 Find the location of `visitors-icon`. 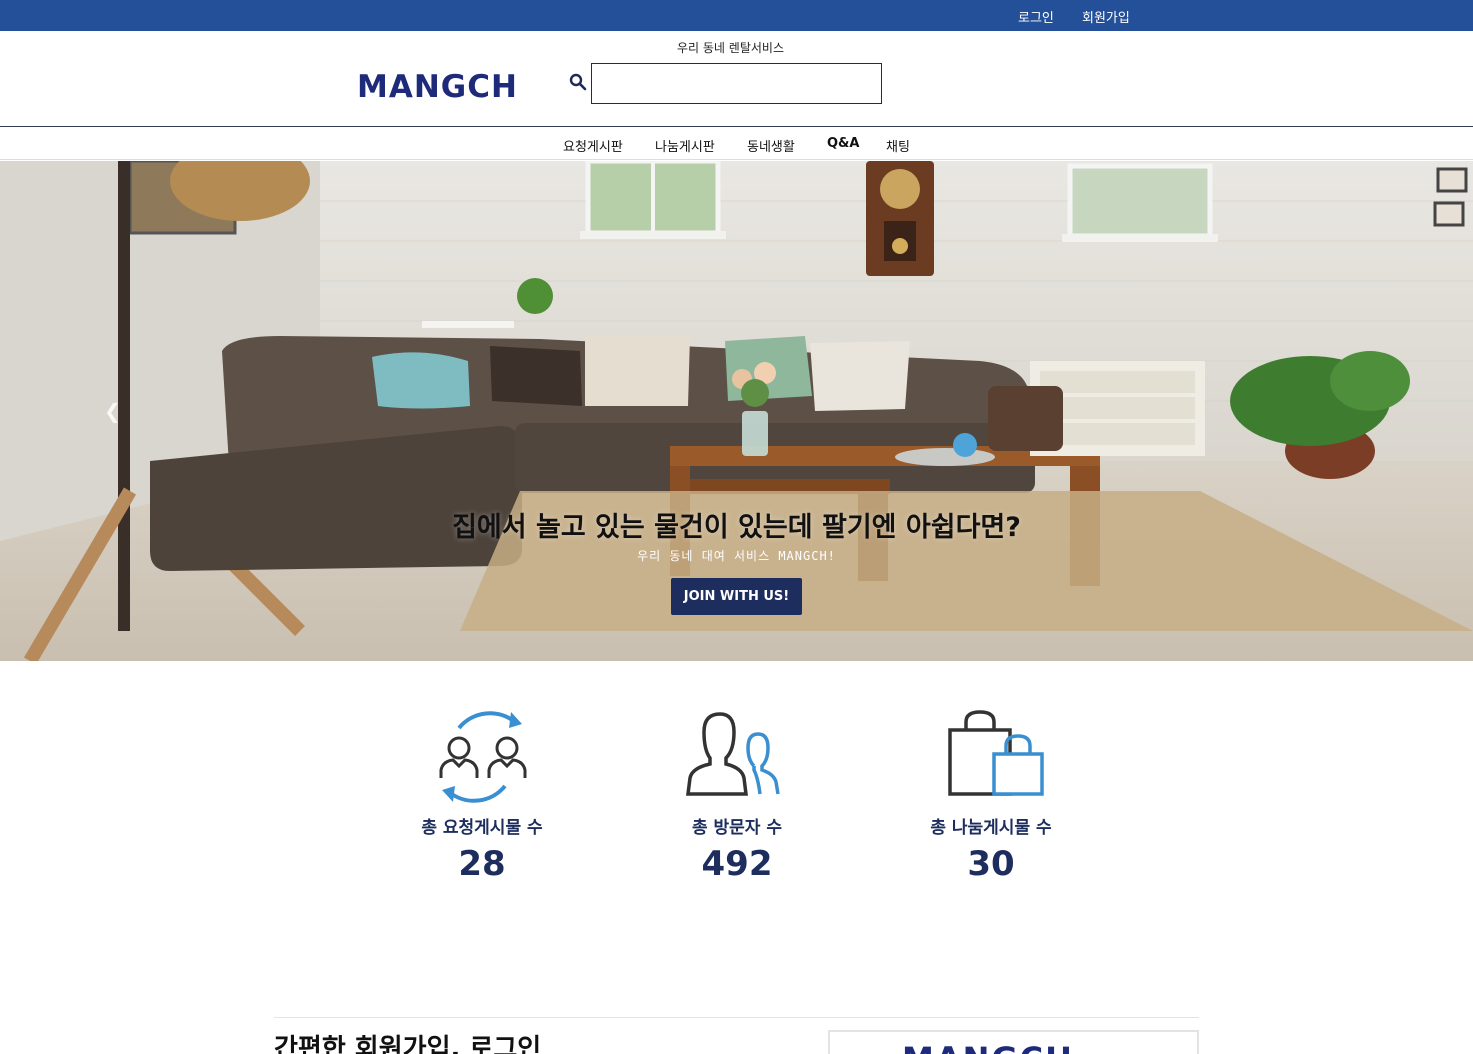

visitors-icon is located at coordinates (733, 754).